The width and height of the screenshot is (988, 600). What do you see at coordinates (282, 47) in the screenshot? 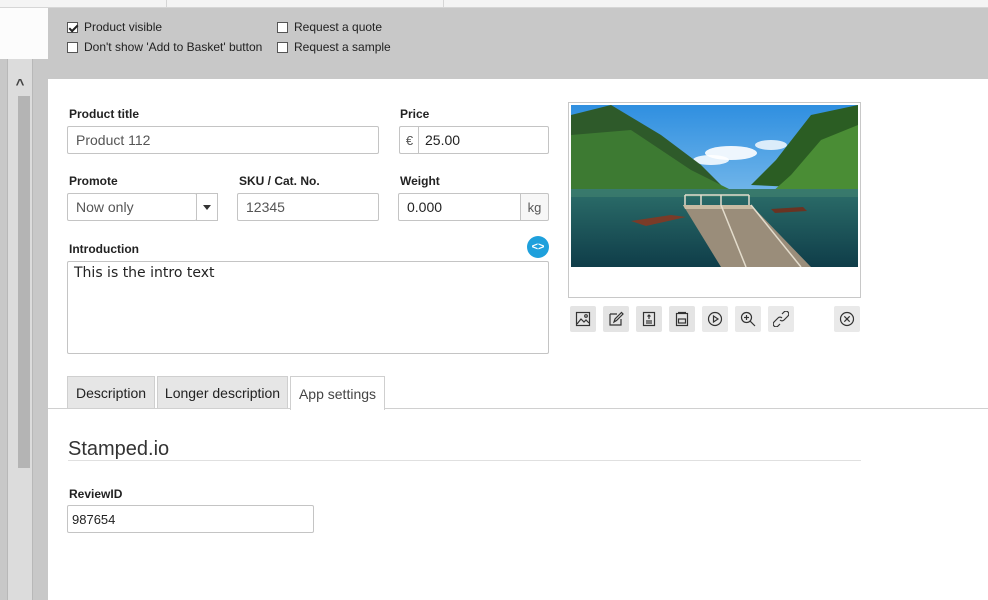
I see `request-sample-checkbox` at bounding box center [282, 47].